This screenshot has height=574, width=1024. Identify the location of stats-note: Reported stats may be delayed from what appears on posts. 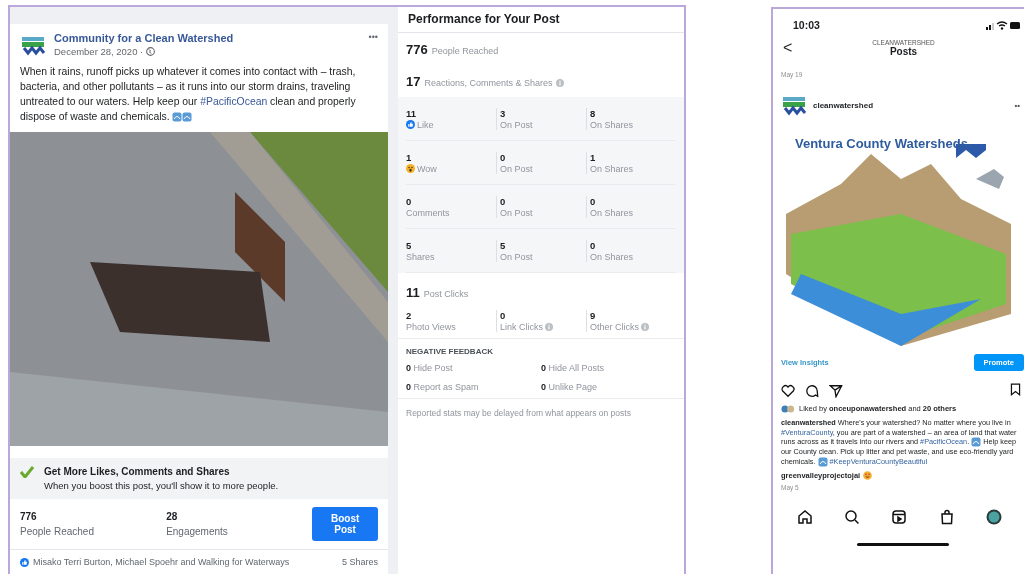
(518, 413).